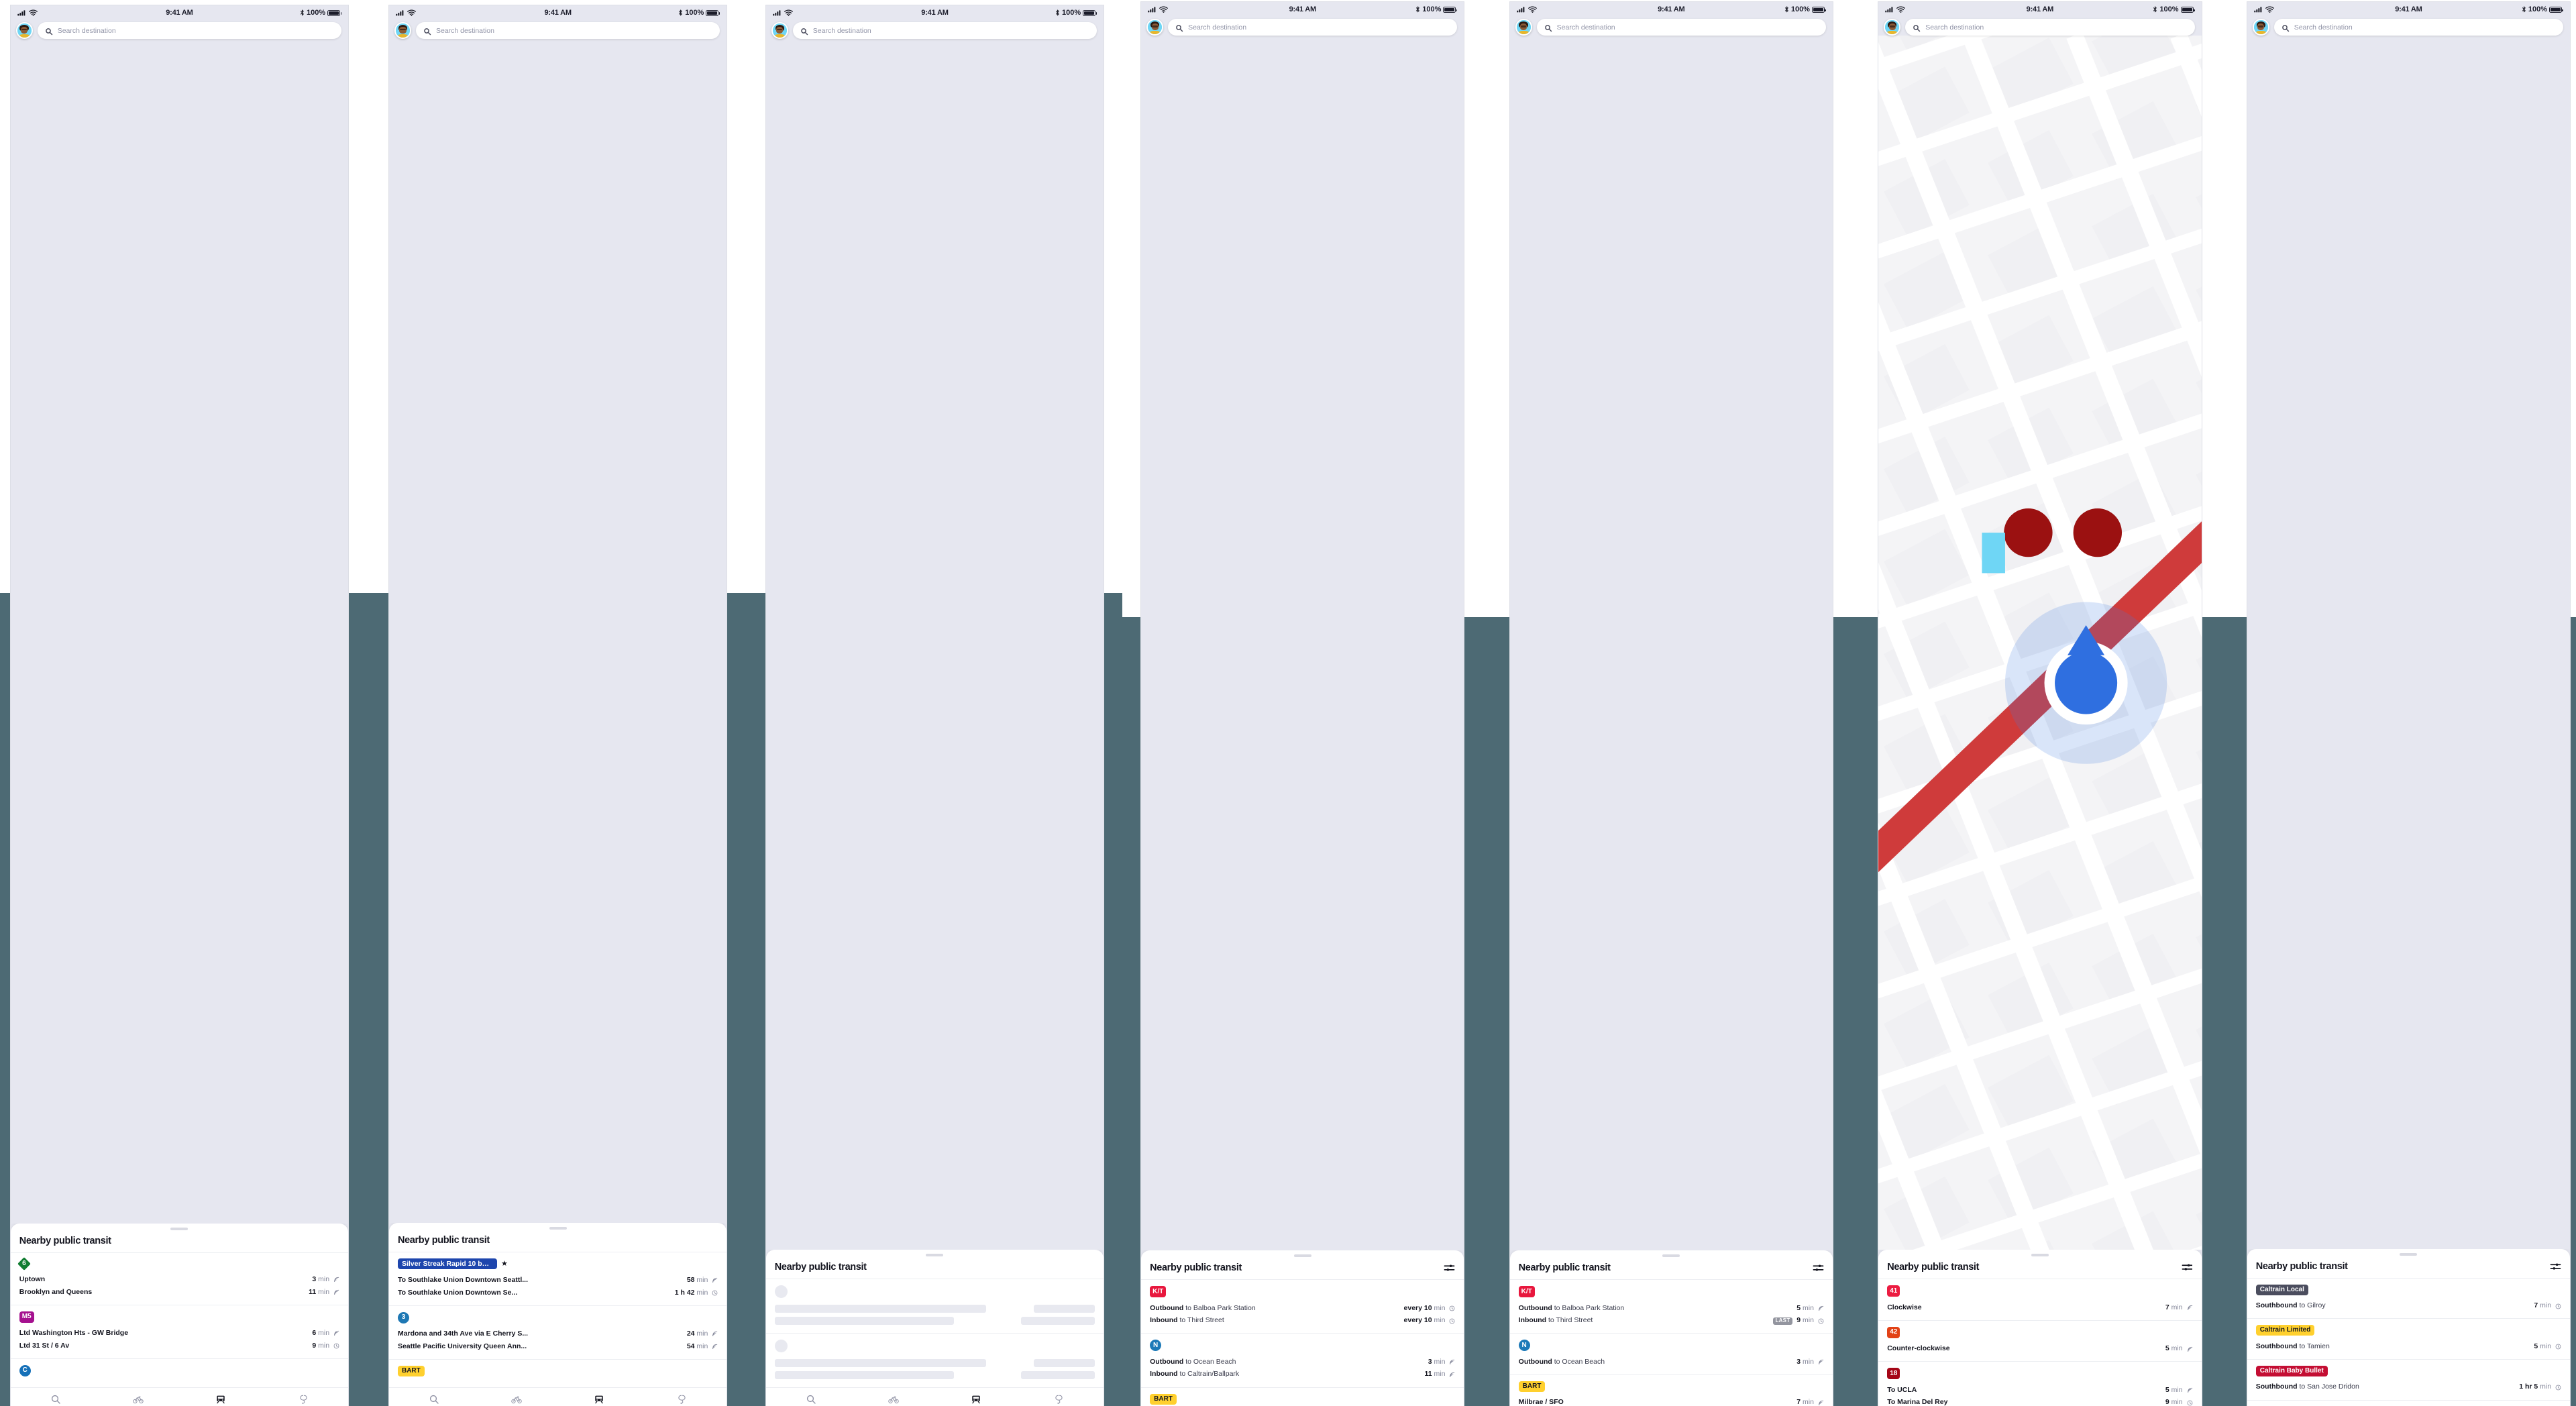 The height and width of the screenshot is (1406, 2576). I want to click on route-badge: 6, so click(24, 1264).